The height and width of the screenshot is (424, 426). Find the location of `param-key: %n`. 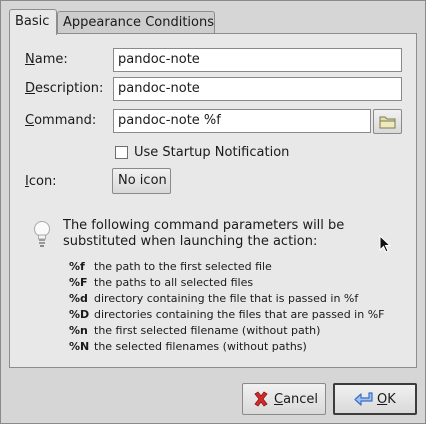

param-key: %n is located at coordinates (78, 330).